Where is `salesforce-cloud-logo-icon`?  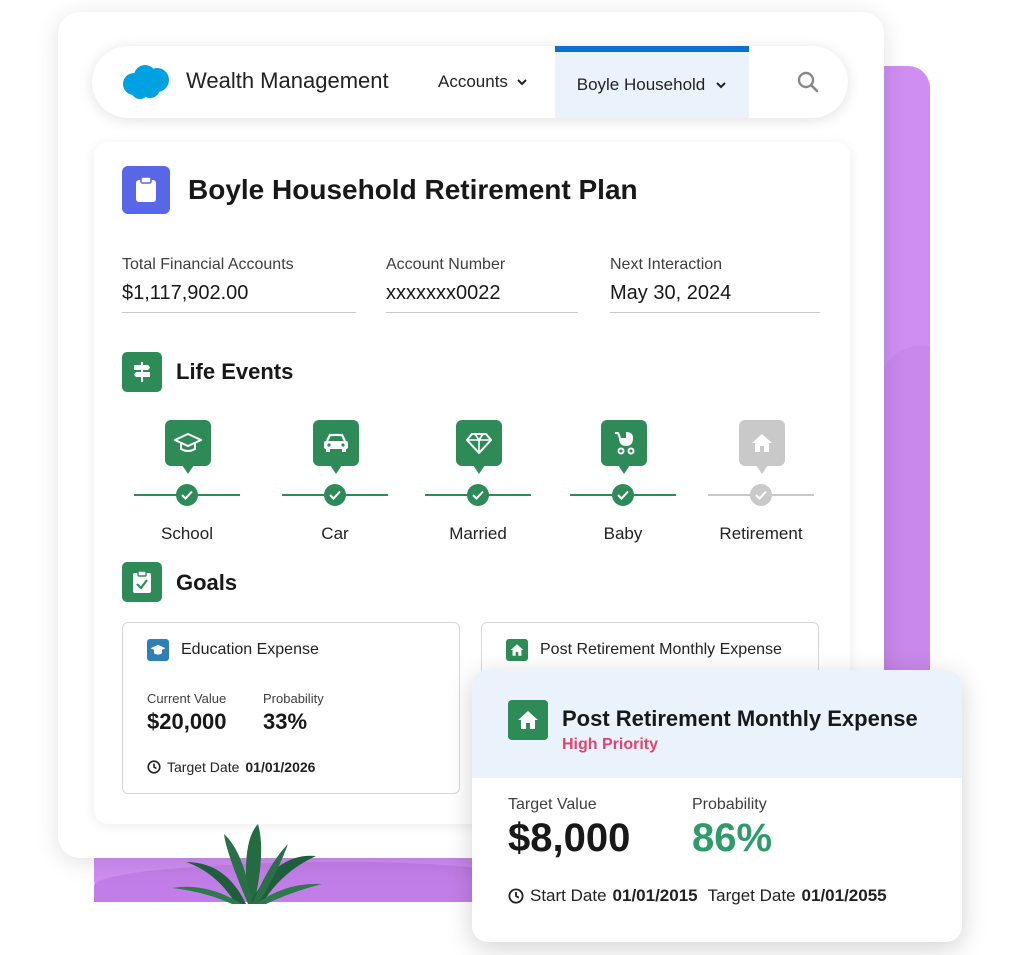
salesforce-cloud-logo-icon is located at coordinates (146, 82).